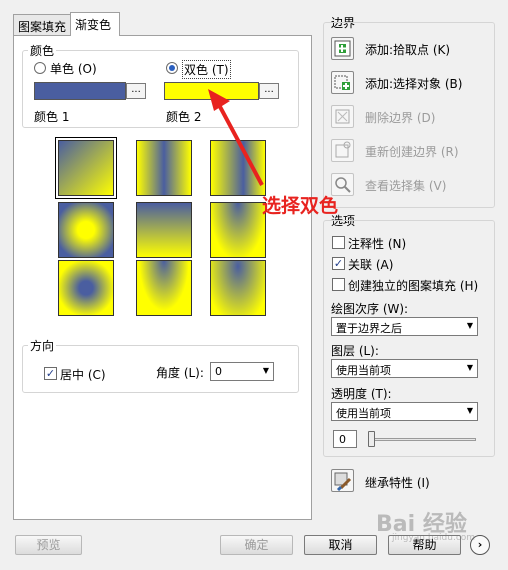 This screenshot has height=570, width=508. I want to click on inherit-label: 继承特性 (I), so click(397, 483).